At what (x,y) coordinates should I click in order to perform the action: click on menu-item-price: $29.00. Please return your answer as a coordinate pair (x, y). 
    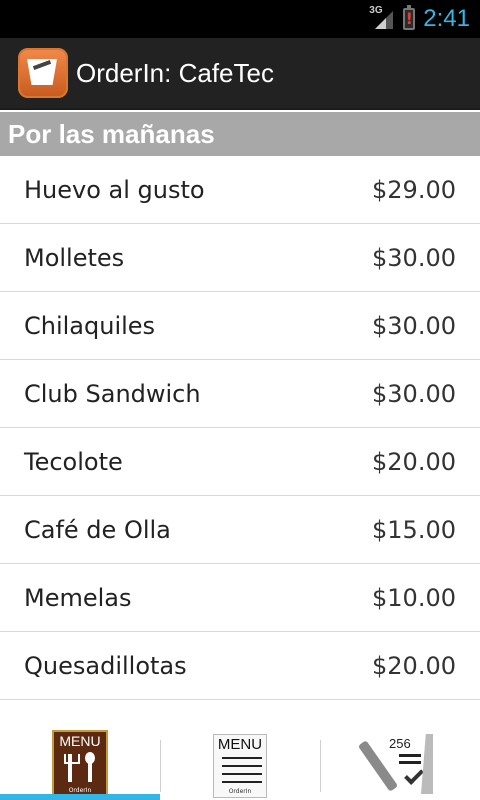
    Looking at the image, I should click on (414, 189).